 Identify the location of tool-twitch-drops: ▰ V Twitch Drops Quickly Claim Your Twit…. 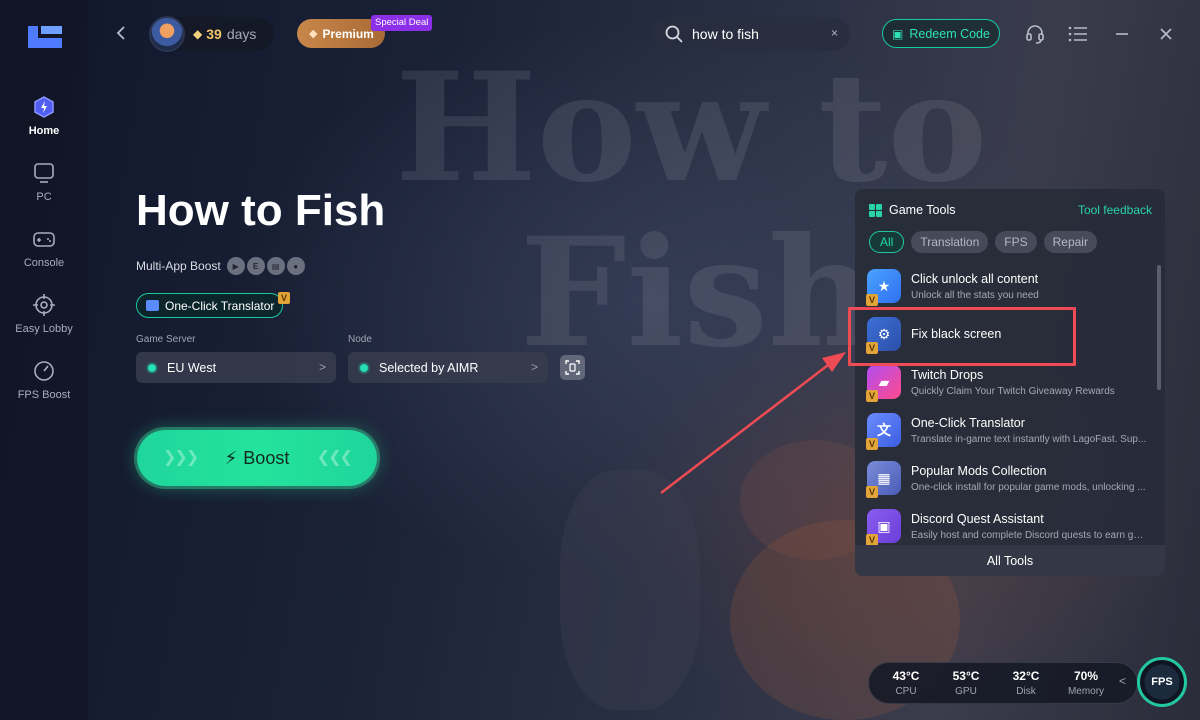
(1006, 389).